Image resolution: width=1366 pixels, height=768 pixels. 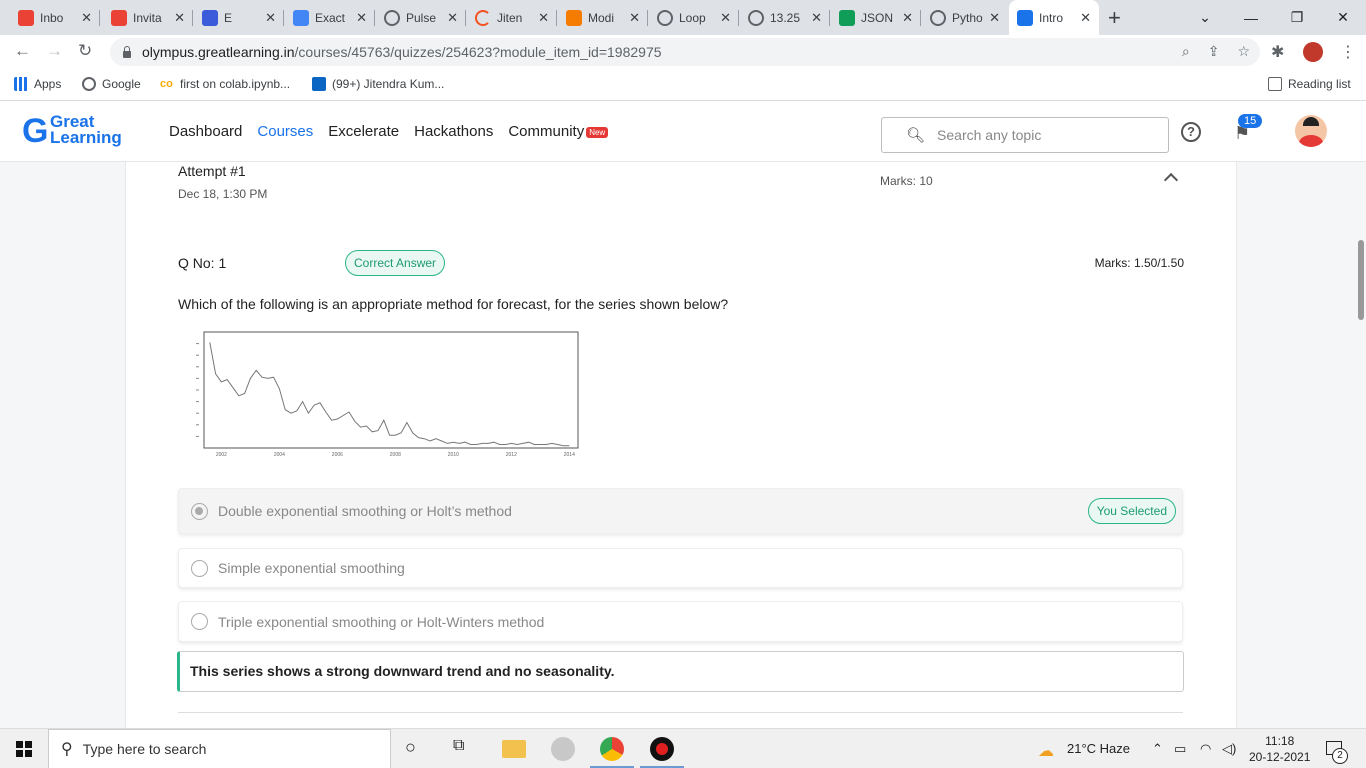 I want to click on question-number: Q No: 1, so click(x=202, y=263).